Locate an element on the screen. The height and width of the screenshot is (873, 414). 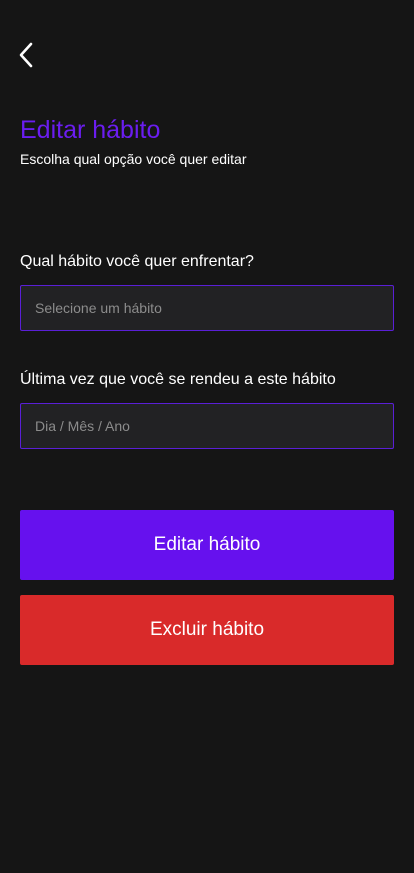
edit-habit-button: Editar hábito is located at coordinates (207, 545).